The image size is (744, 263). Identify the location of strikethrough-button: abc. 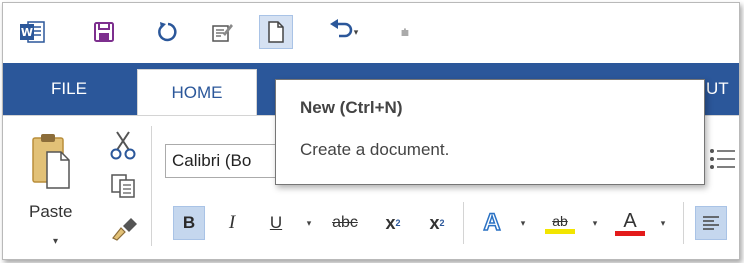
(345, 223).